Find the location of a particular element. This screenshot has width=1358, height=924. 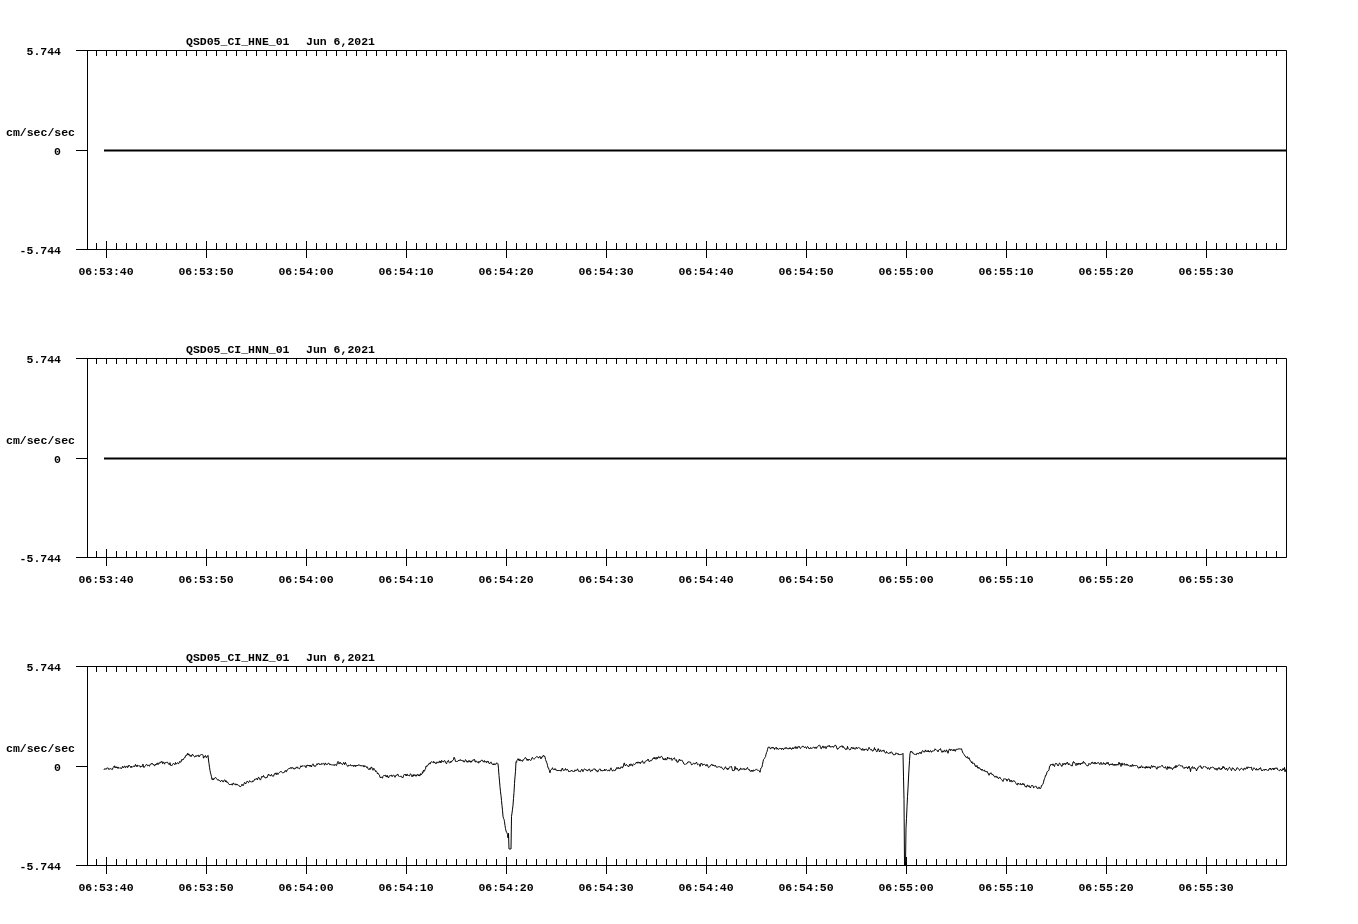

trace-title: QSD05_CI_HNE_01 is located at coordinates (238, 41).